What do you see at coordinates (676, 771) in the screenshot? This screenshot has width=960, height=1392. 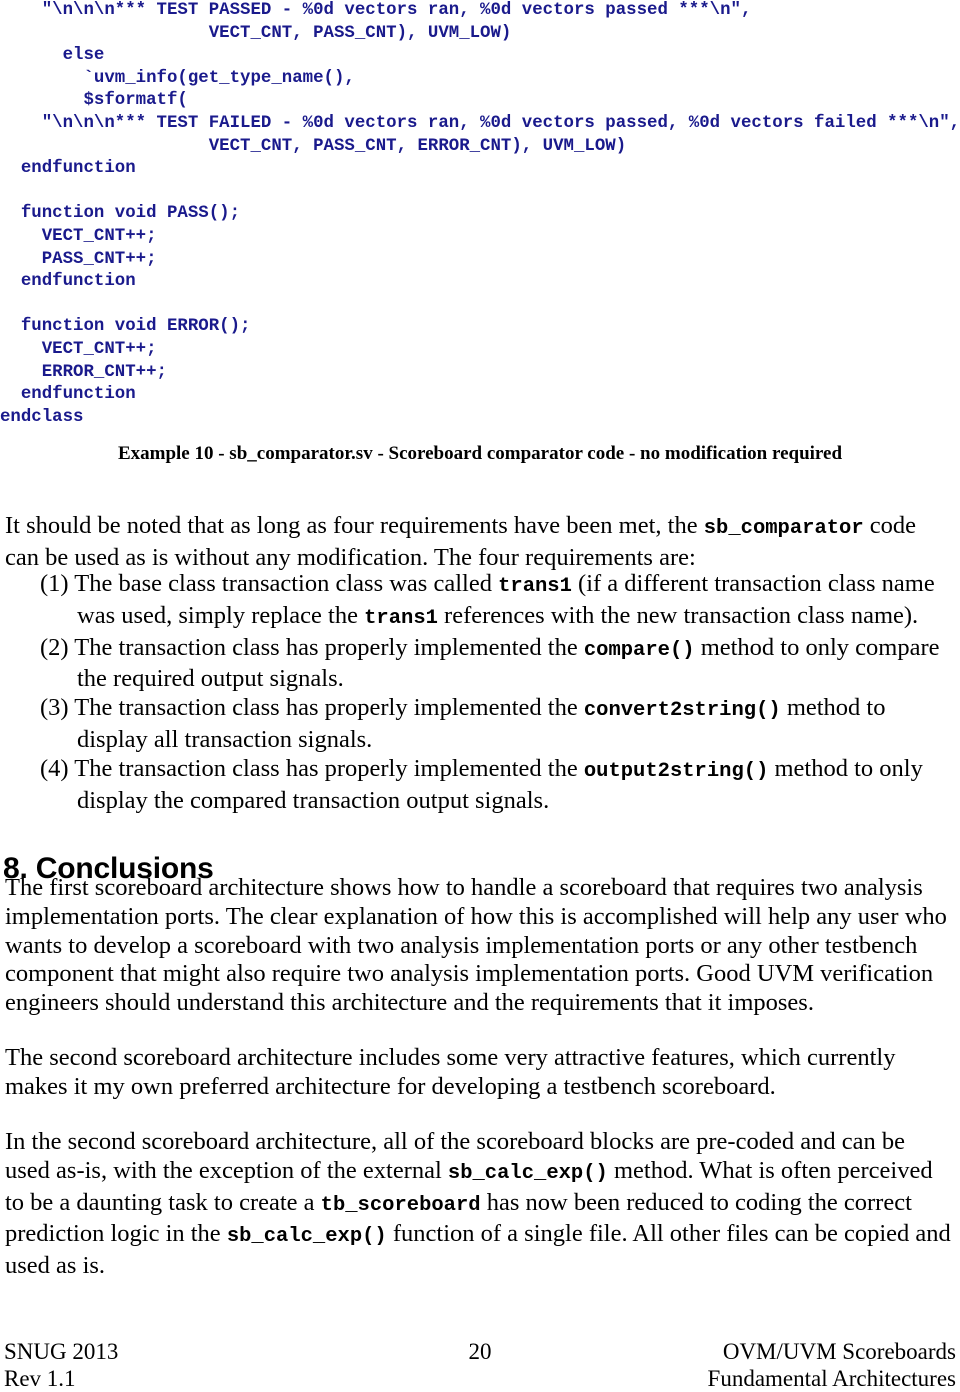 I see `inline-code-output2string: output2string()` at bounding box center [676, 771].